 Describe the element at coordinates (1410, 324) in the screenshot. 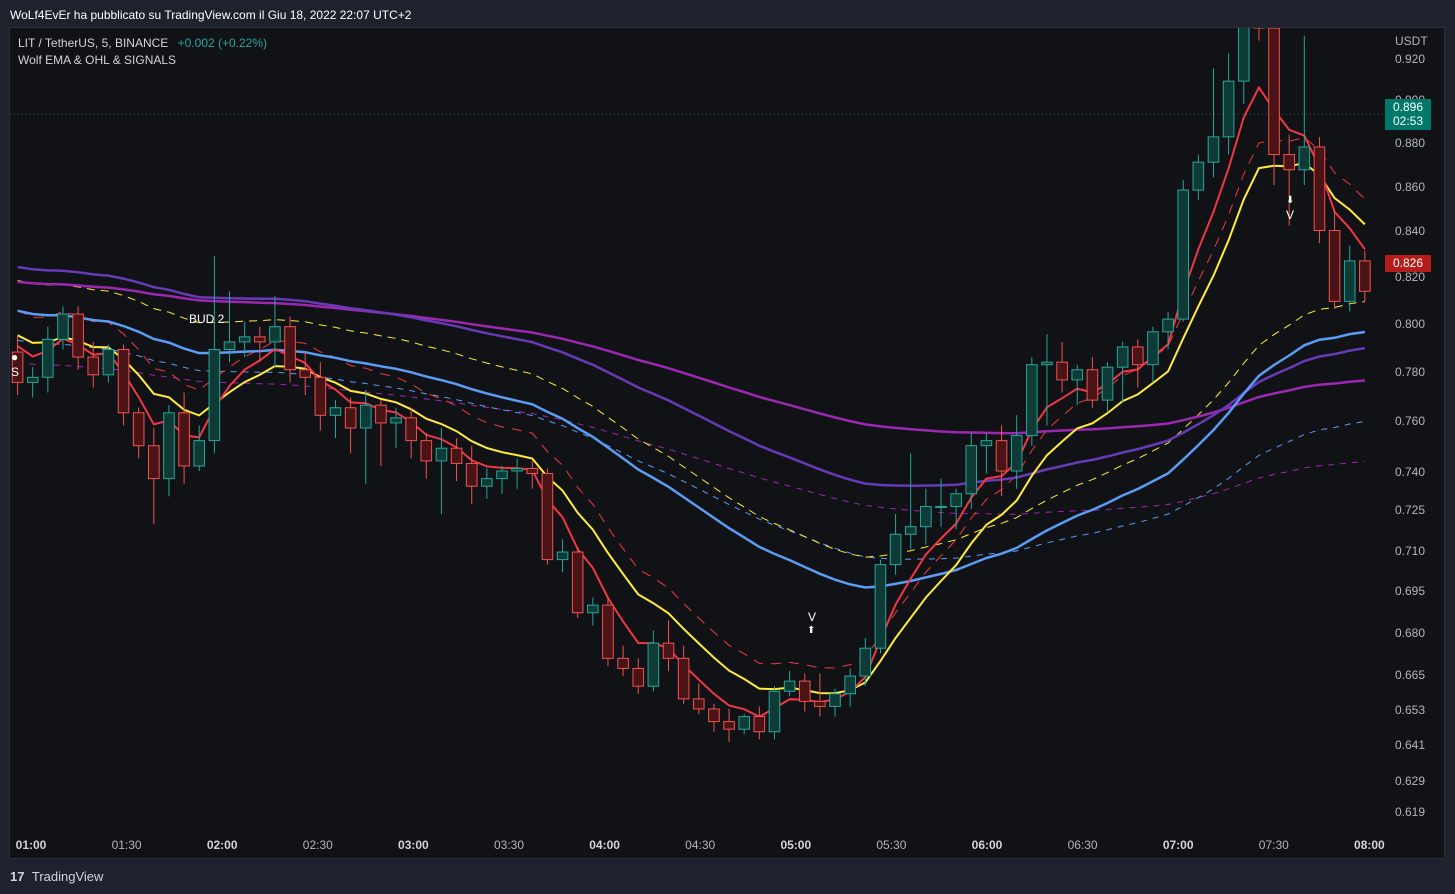

I see `price-tick-label: 0.800` at that location.